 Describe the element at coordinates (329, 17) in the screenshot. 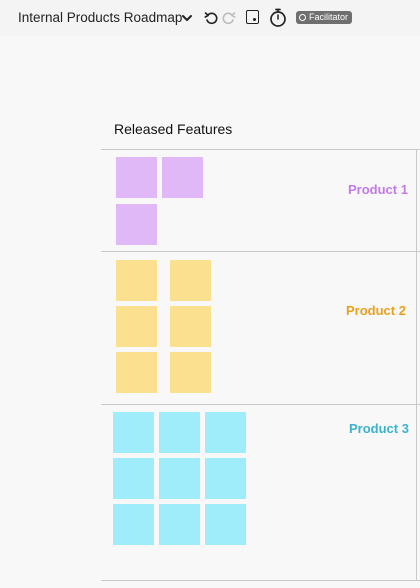

I see `facilitator-label: Facilitator` at that location.